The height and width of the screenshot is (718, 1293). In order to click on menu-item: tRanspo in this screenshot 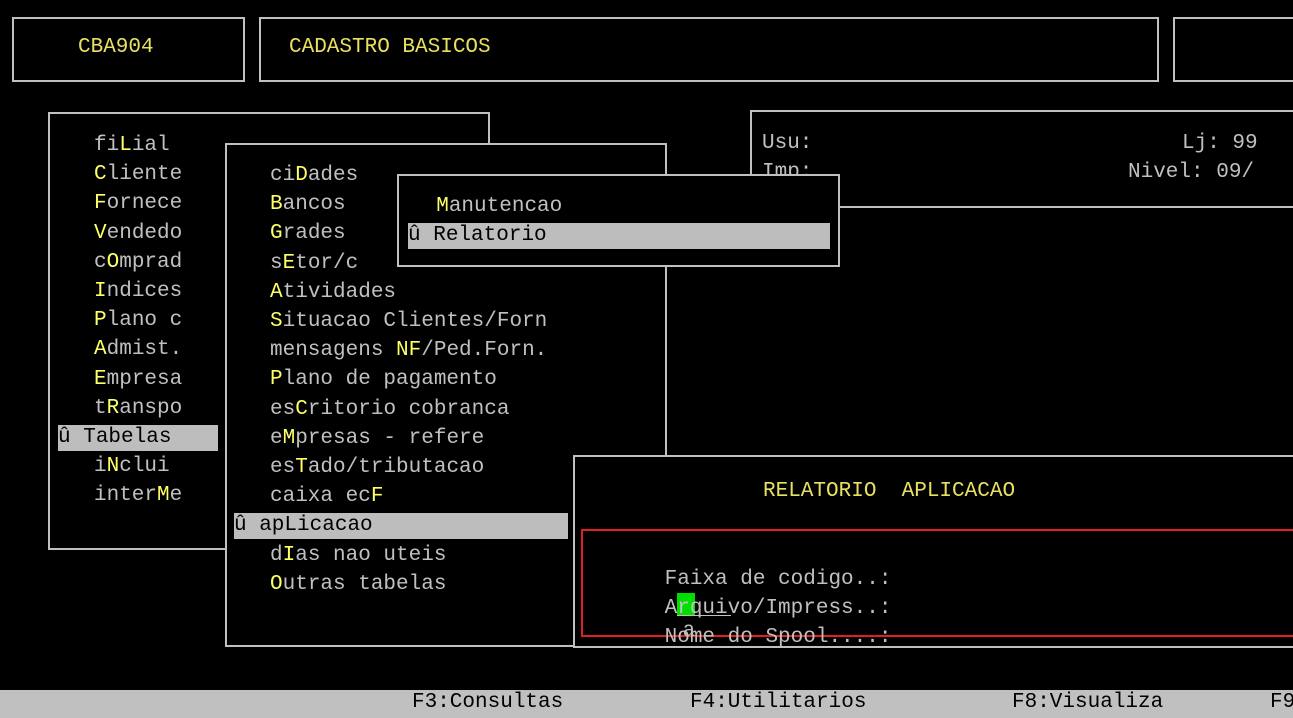, I will do `click(138, 409)`.